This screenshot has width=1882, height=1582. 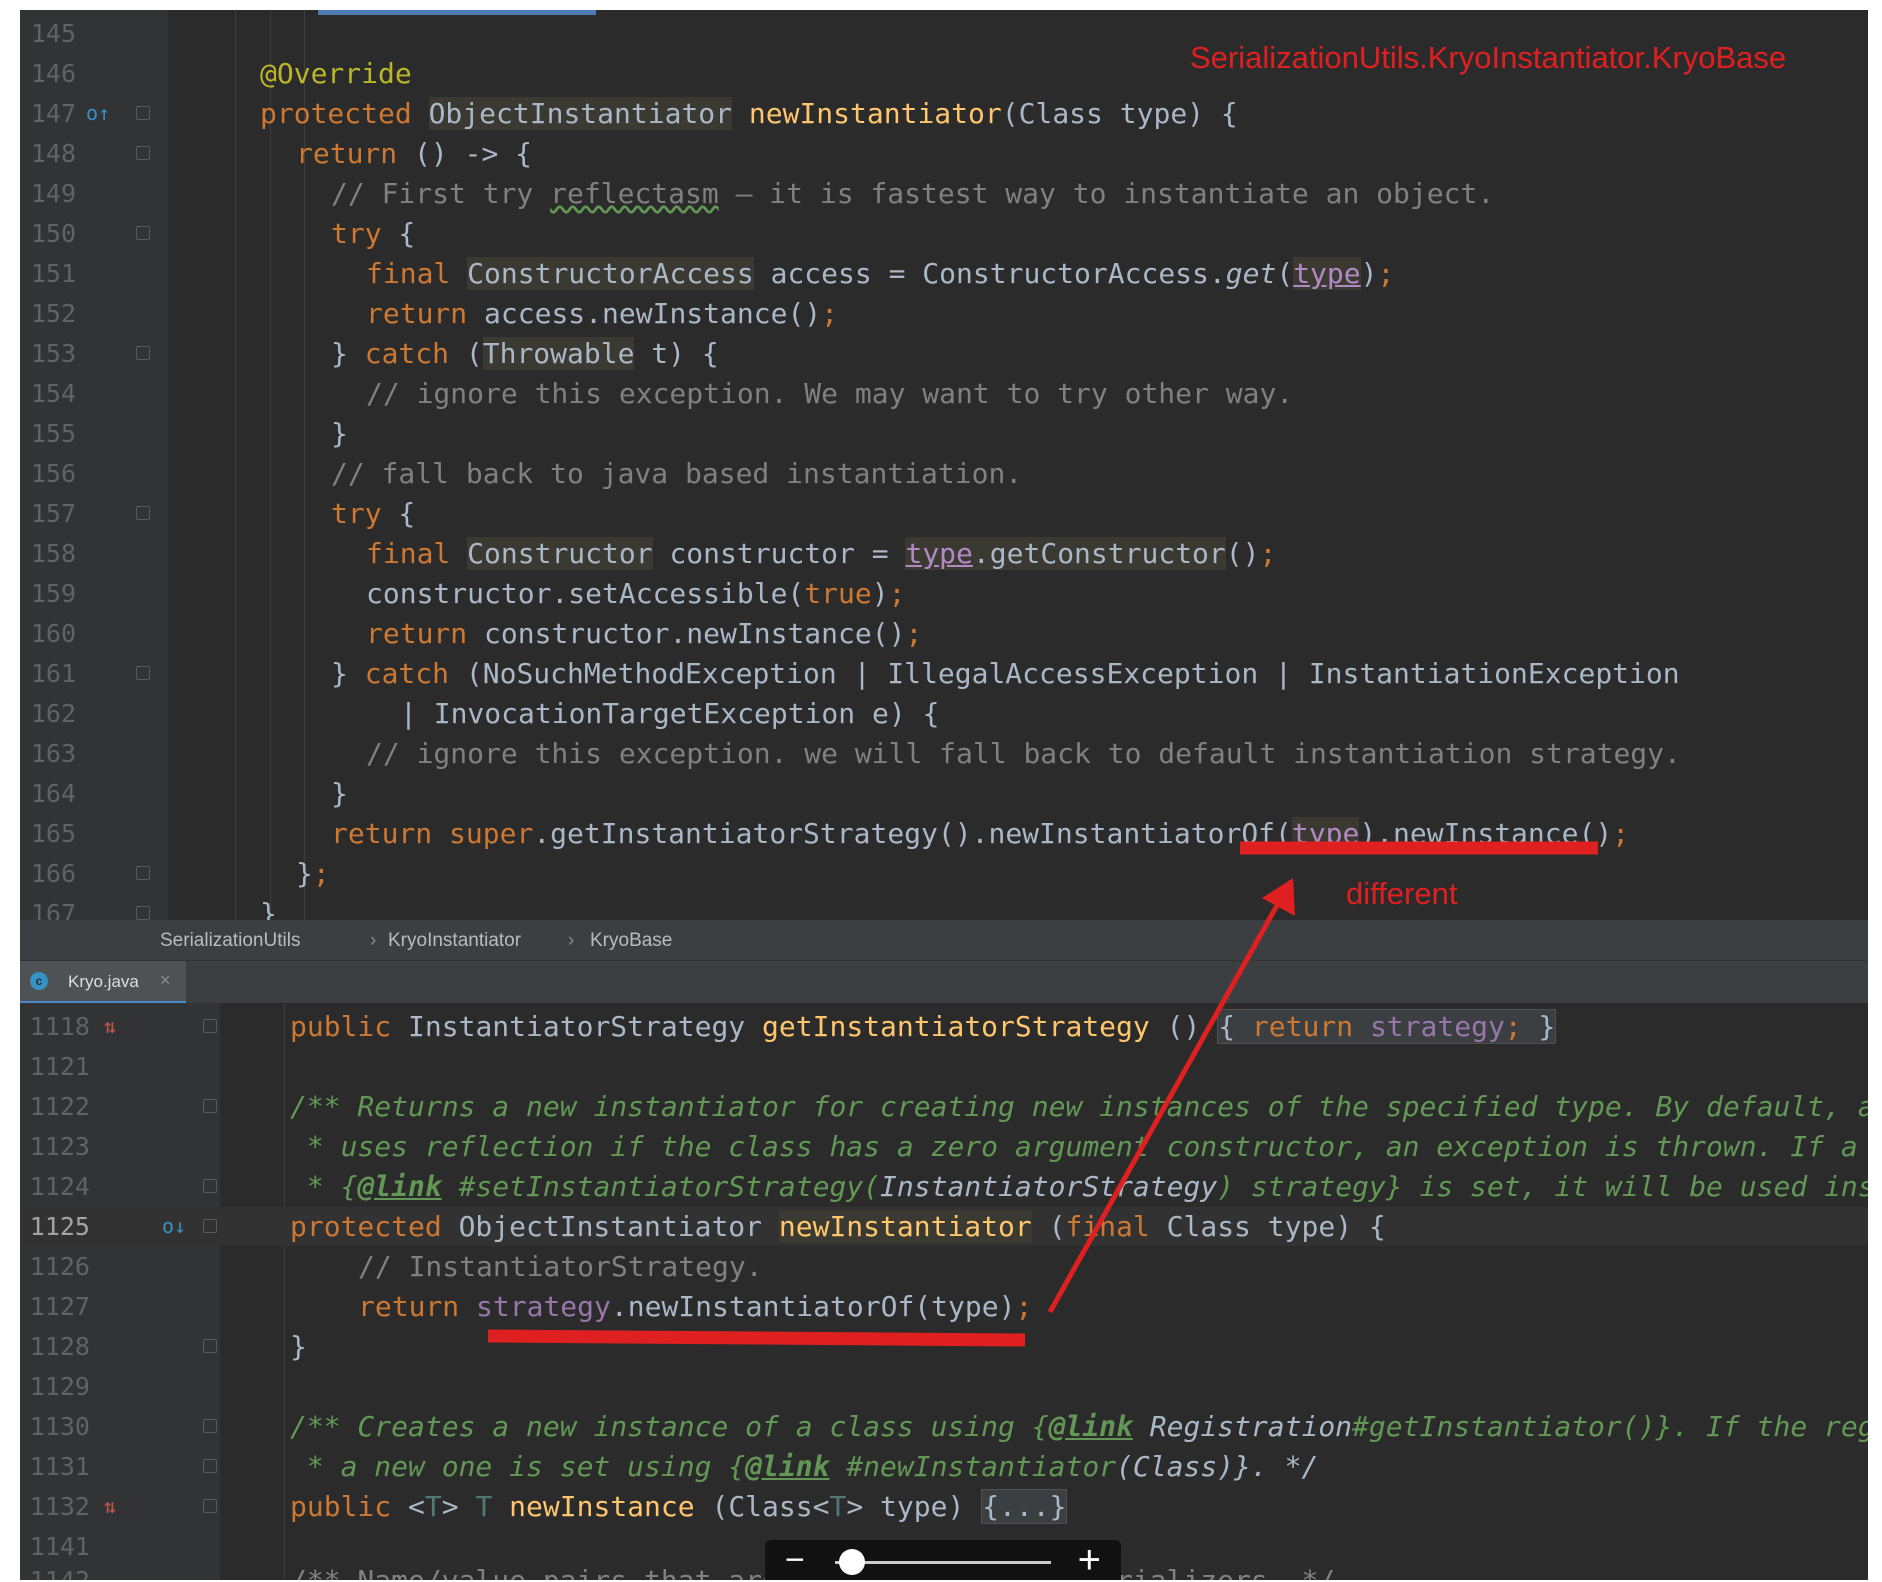 I want to click on close-icon: ×, so click(x=165, y=980).